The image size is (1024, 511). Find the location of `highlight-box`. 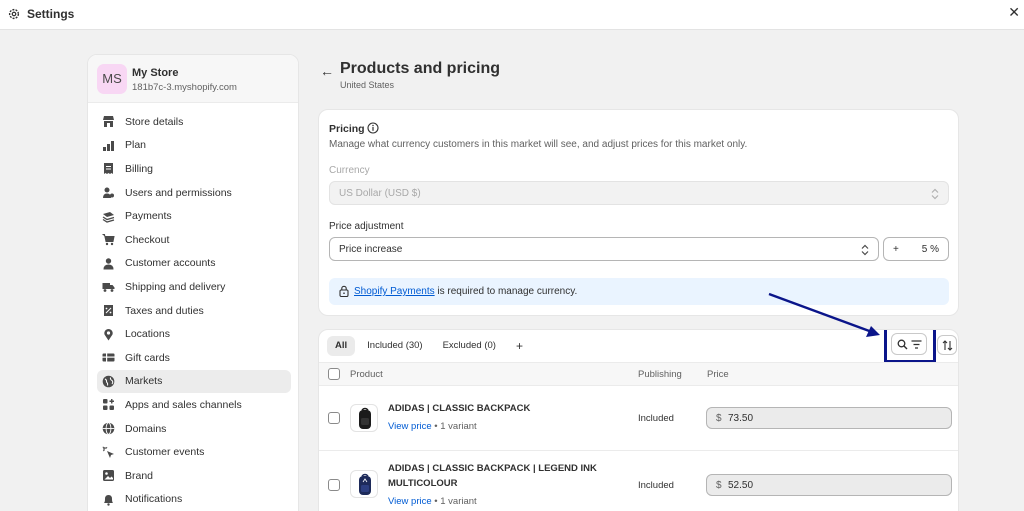

highlight-box is located at coordinates (910, 346).